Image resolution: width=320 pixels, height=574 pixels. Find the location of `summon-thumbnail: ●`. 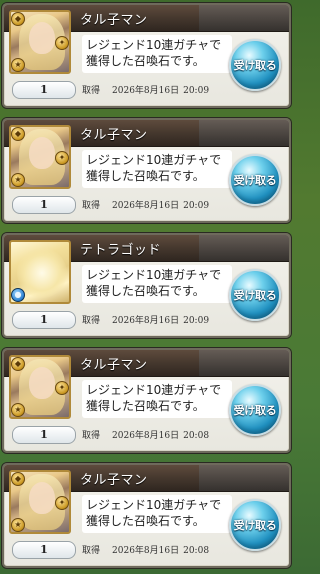

summon-thumbnail: ● is located at coordinates (40, 272).